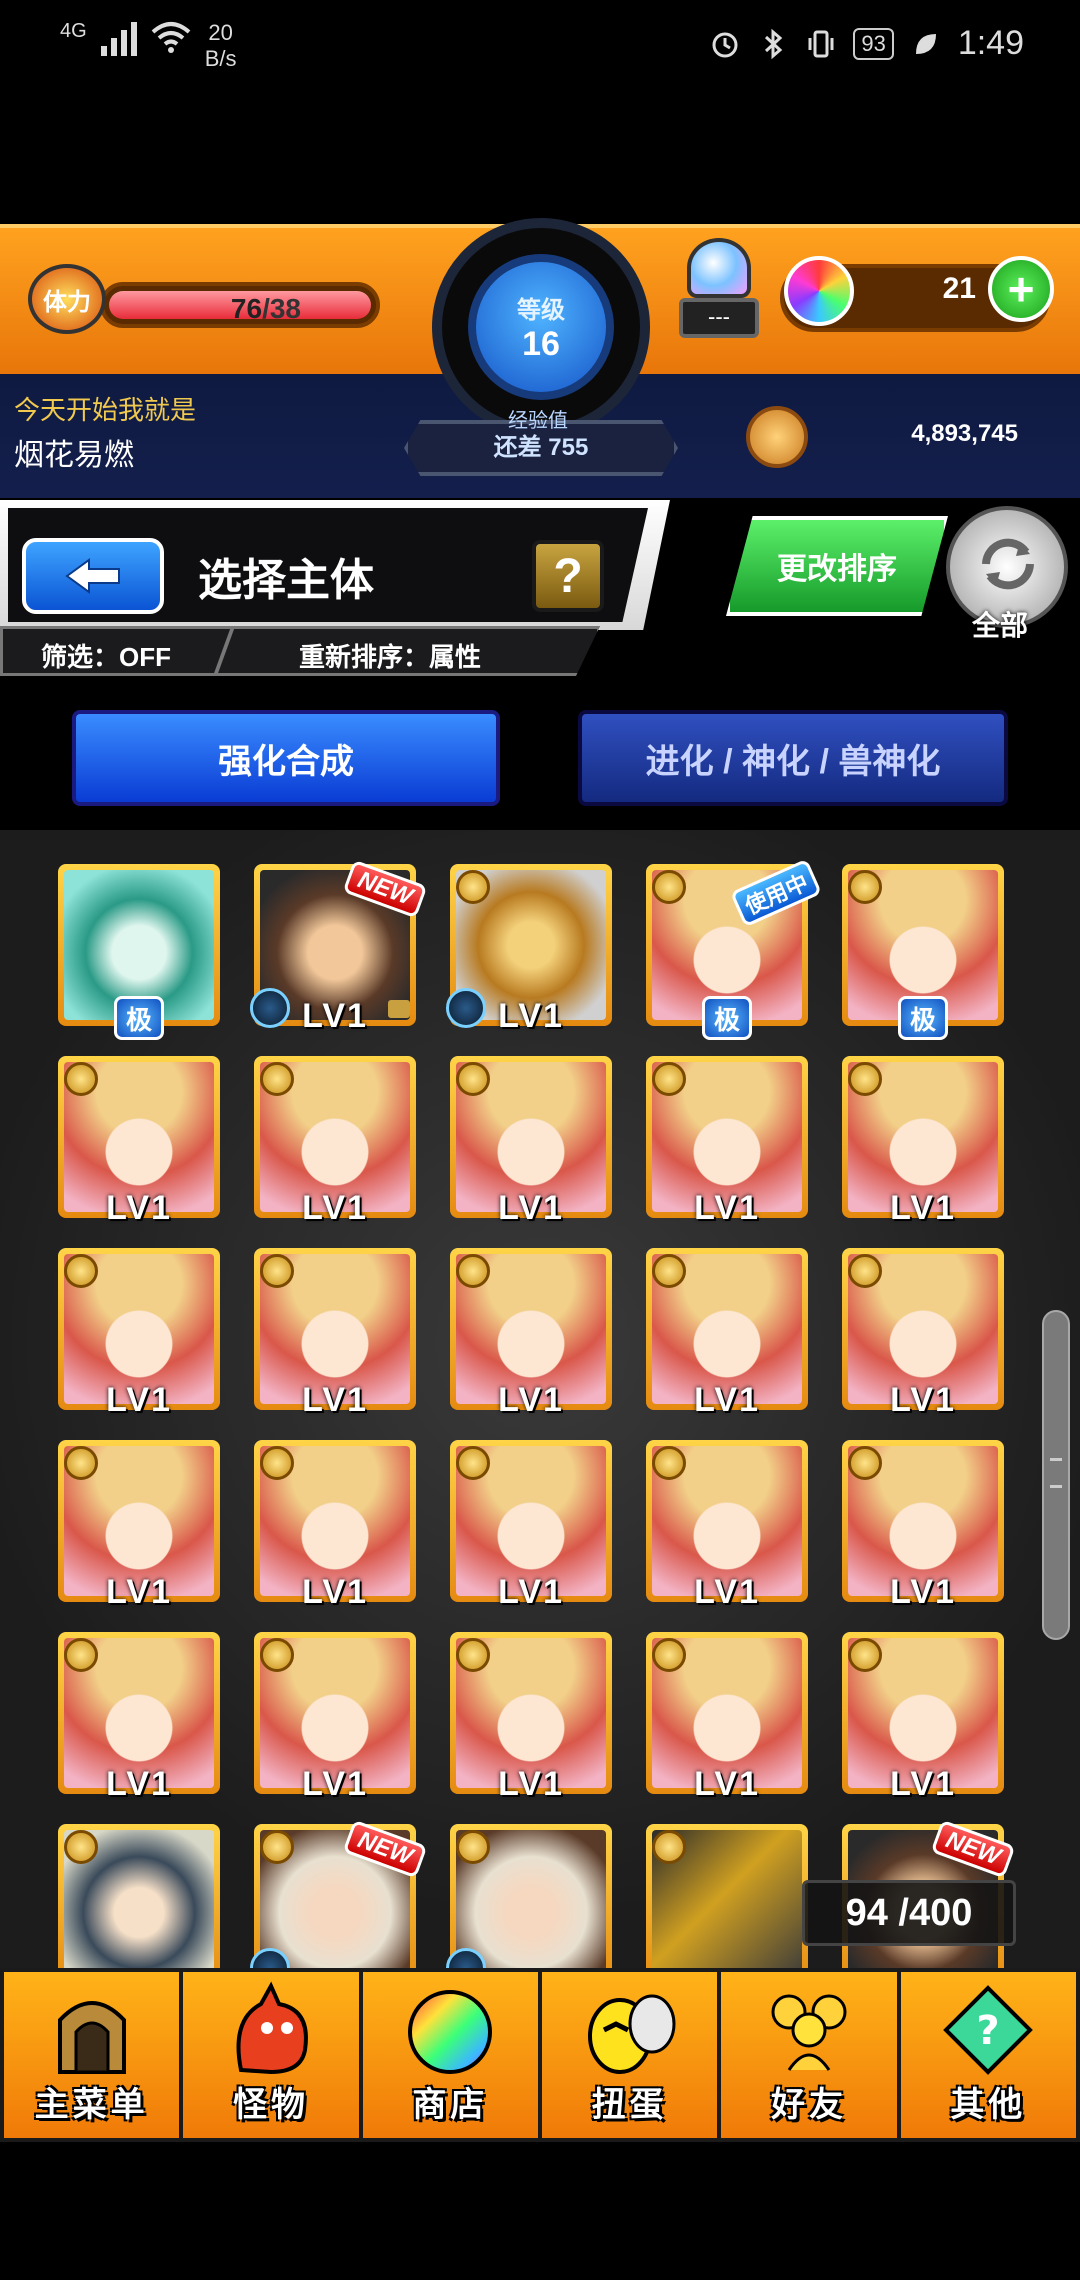  Describe the element at coordinates (541, 310) in the screenshot. I see `rank-label: 等级` at that location.